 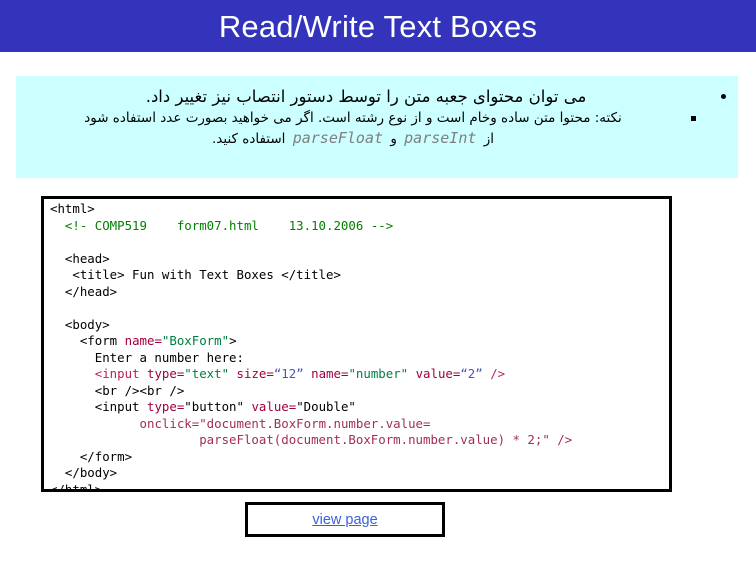 What do you see at coordinates (285, 423) in the screenshot?
I see `code-token: onclick="document.BoxForm.number.value=` at bounding box center [285, 423].